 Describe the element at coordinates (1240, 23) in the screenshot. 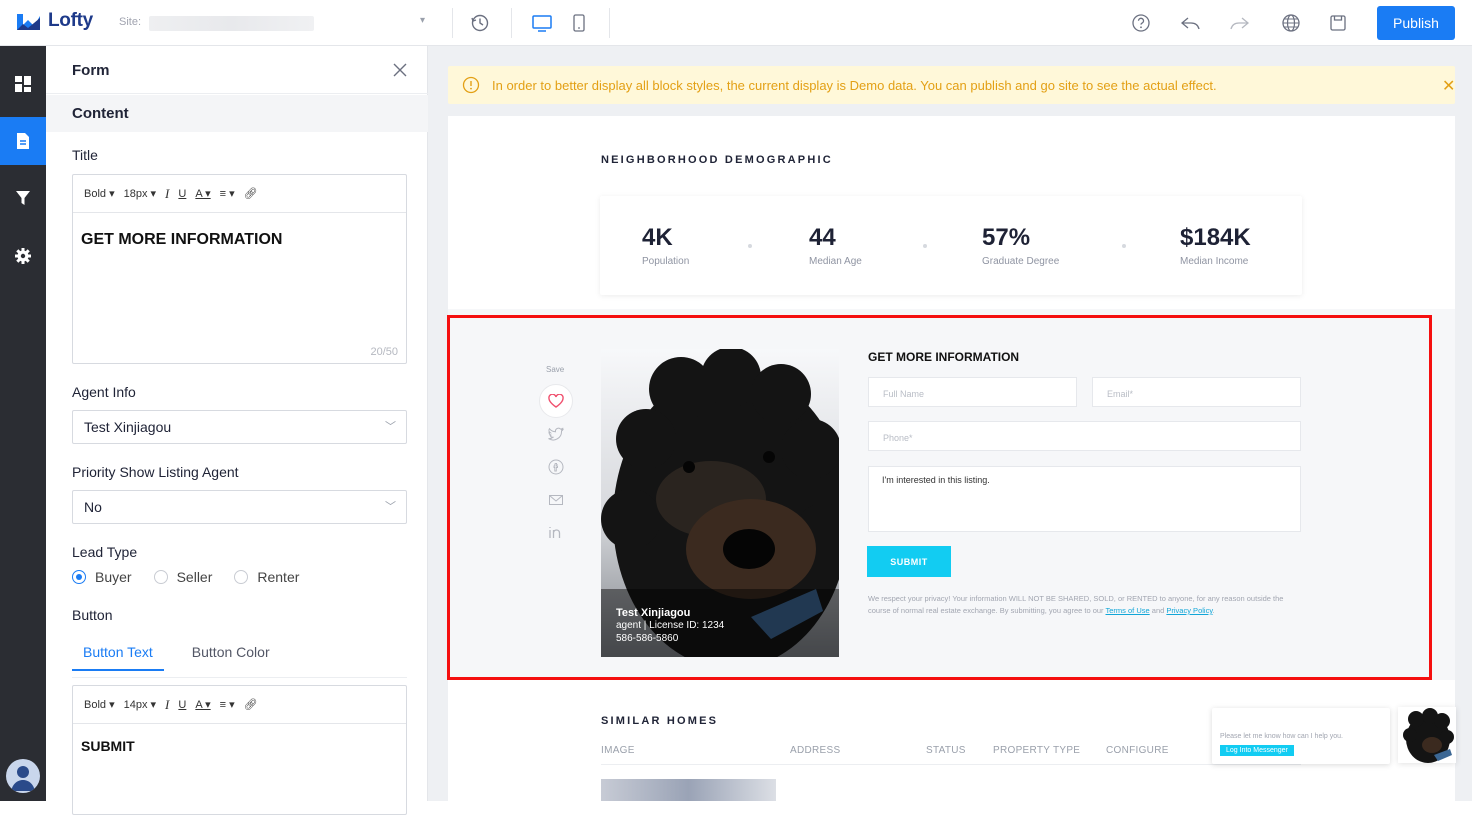

I see `redo-icon` at that location.